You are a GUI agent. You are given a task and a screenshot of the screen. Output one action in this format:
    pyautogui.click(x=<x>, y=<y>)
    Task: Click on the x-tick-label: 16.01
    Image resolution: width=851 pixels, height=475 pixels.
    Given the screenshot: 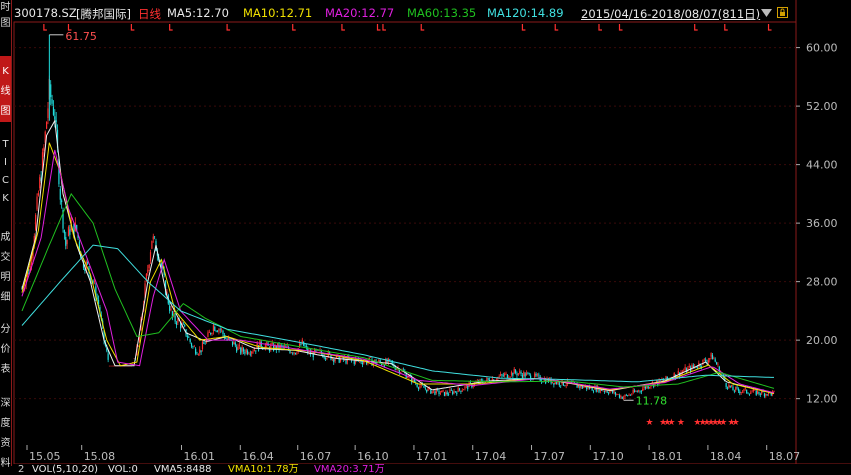 What is the action you would take?
    pyautogui.click(x=200, y=456)
    